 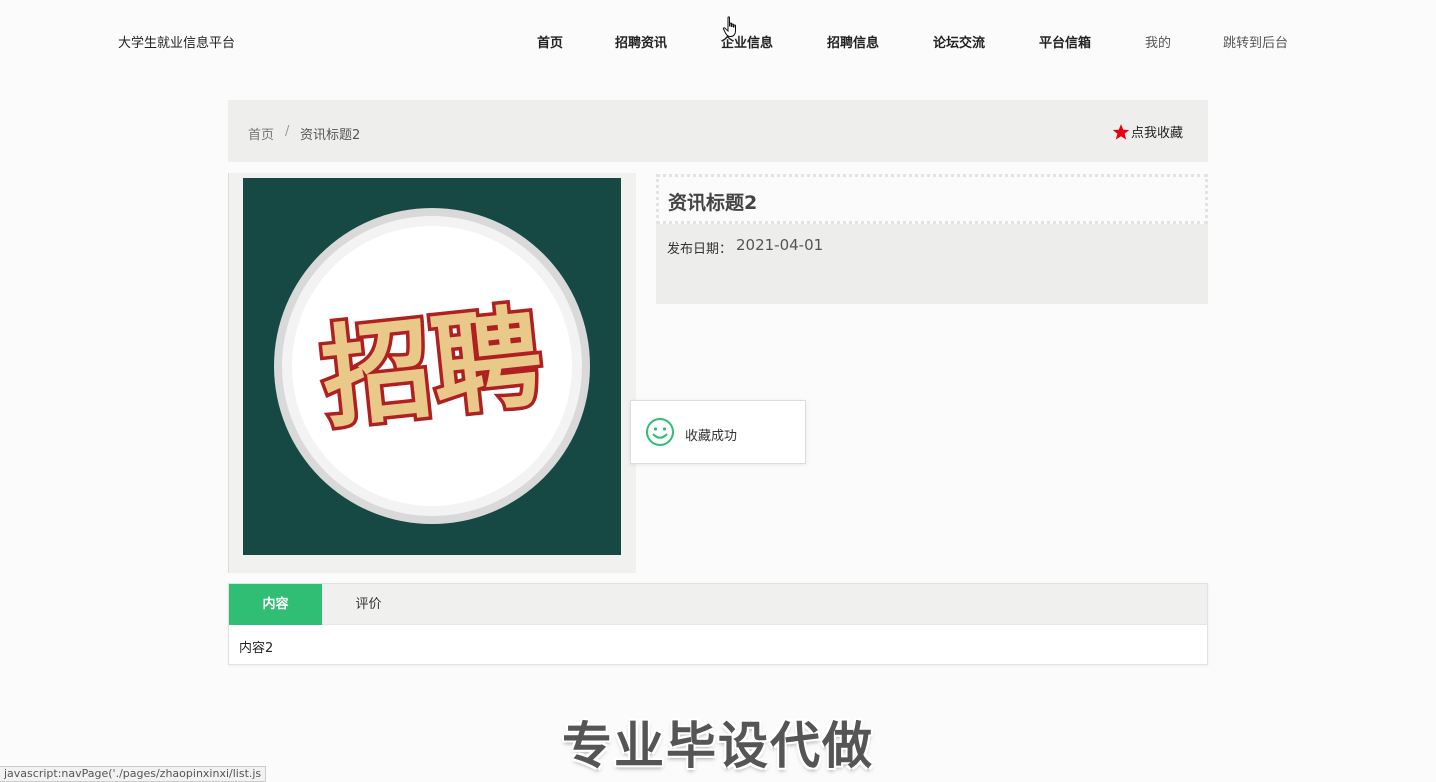 I want to click on article-image-text: 招聘, so click(x=432, y=368).